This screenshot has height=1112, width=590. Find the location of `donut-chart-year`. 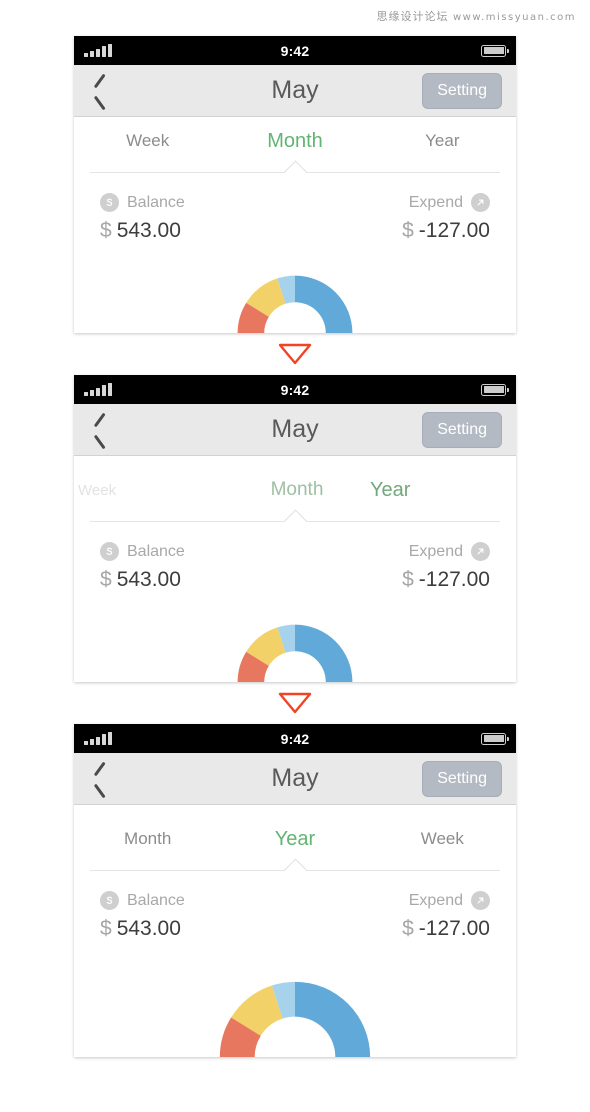

donut-chart-year is located at coordinates (295, 1002).